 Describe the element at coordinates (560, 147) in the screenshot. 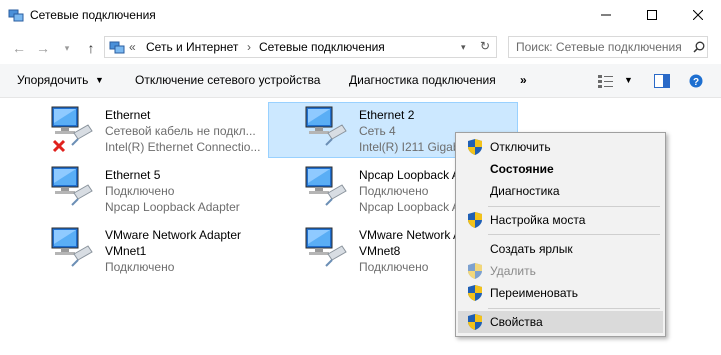

I see `menu-item-disable: Отключить` at that location.